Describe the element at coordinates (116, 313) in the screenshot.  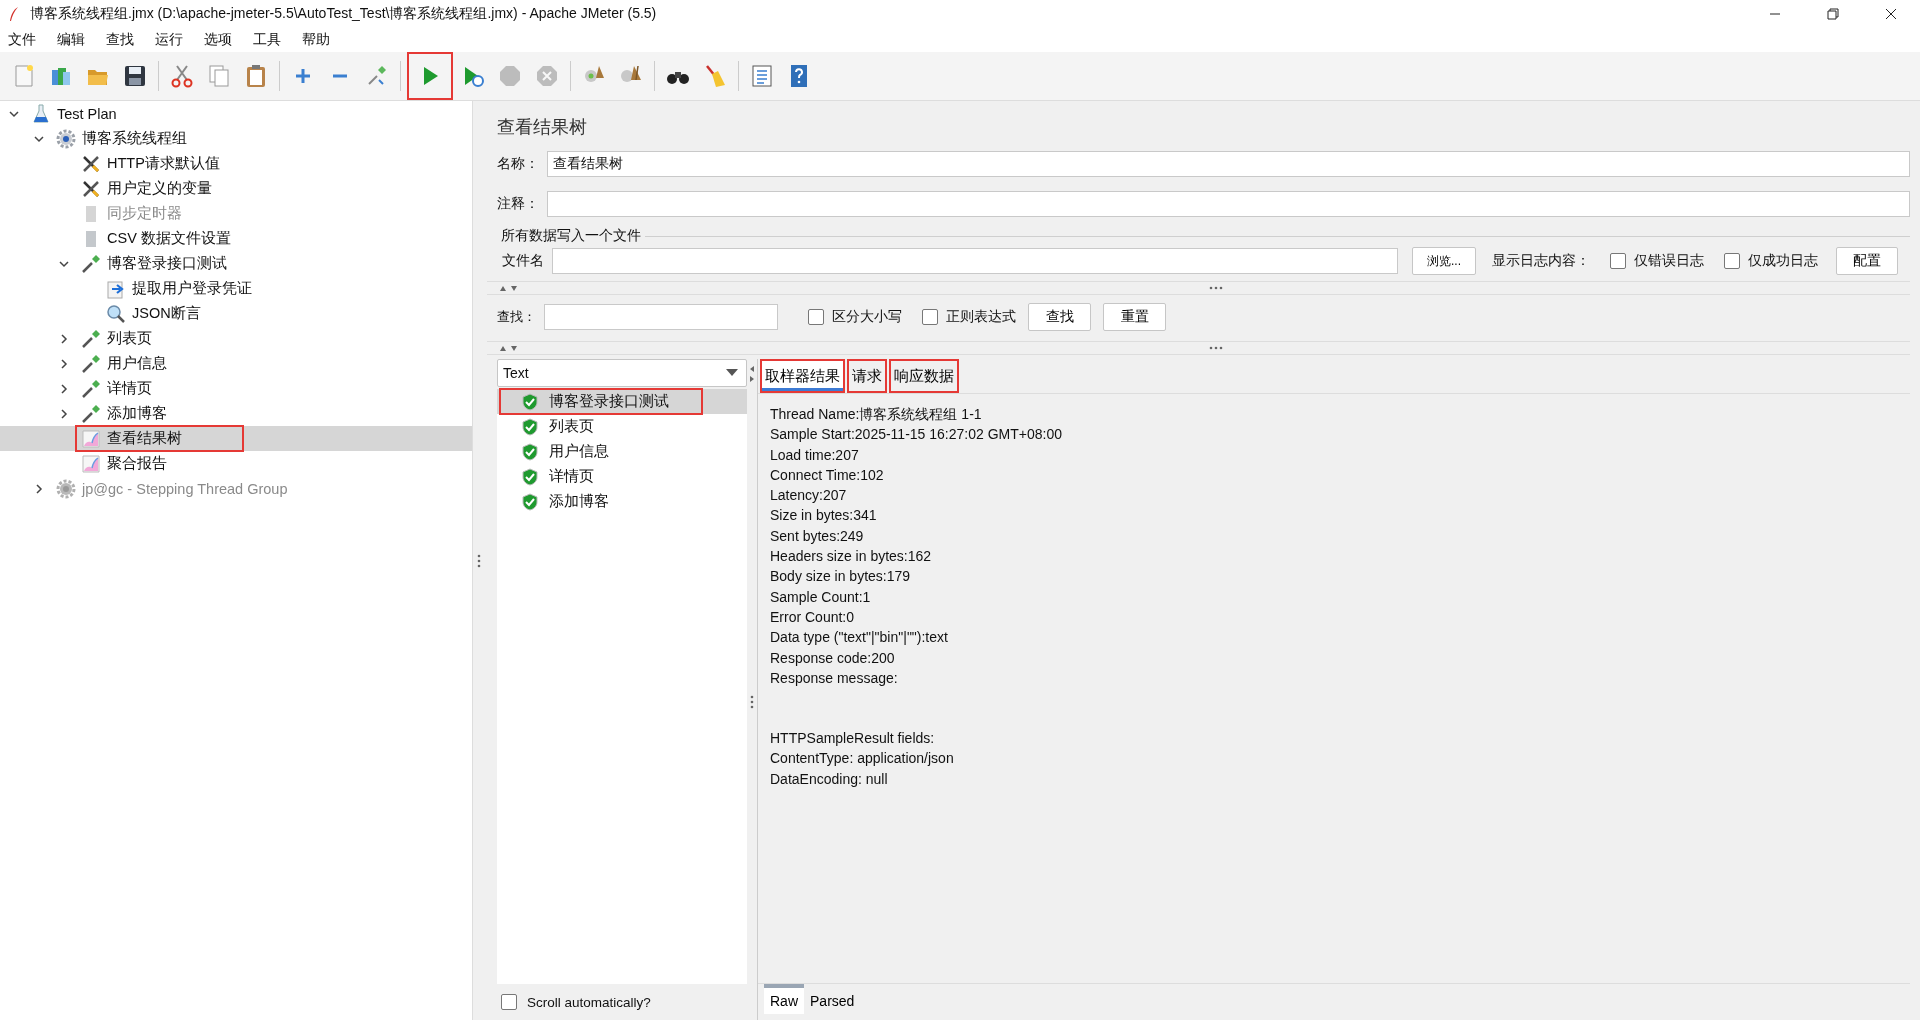
I see `magnifier-icon` at that location.